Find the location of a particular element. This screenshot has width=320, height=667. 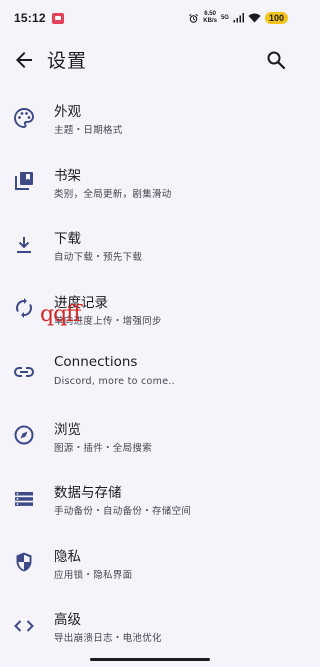

settings-item-data-storage: 数据与存储 手动备份・自动备份・存储空间 is located at coordinates (150, 499).